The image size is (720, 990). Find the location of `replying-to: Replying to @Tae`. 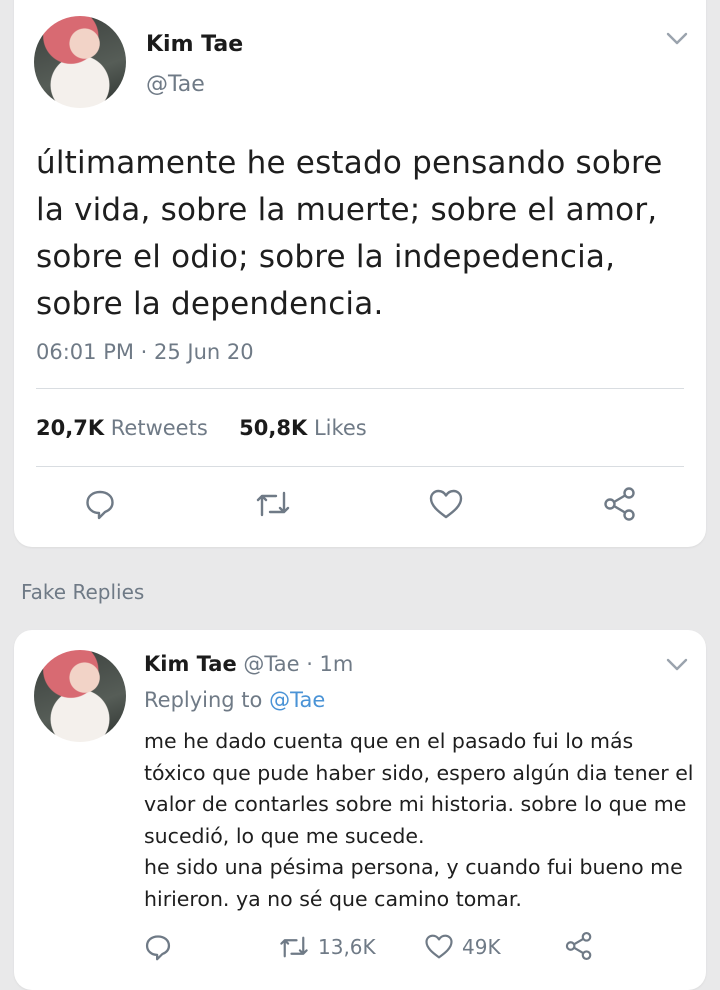

replying-to: Replying to @Tae is located at coordinates (235, 700).